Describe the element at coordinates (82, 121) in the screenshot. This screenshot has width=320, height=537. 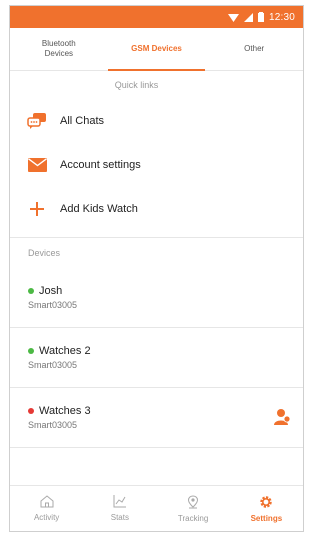
I see `all-chats-label: All Chats` at that location.